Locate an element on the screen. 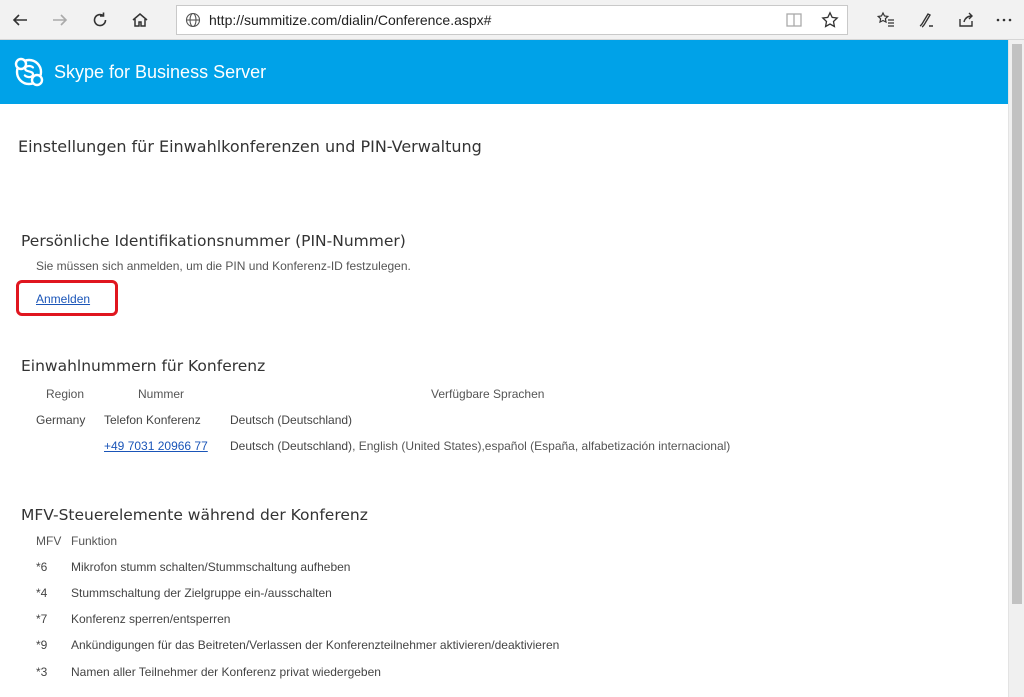 Image resolution: width=1024 pixels, height=697 pixels. favorites-hub-button is located at coordinates (886, 20).